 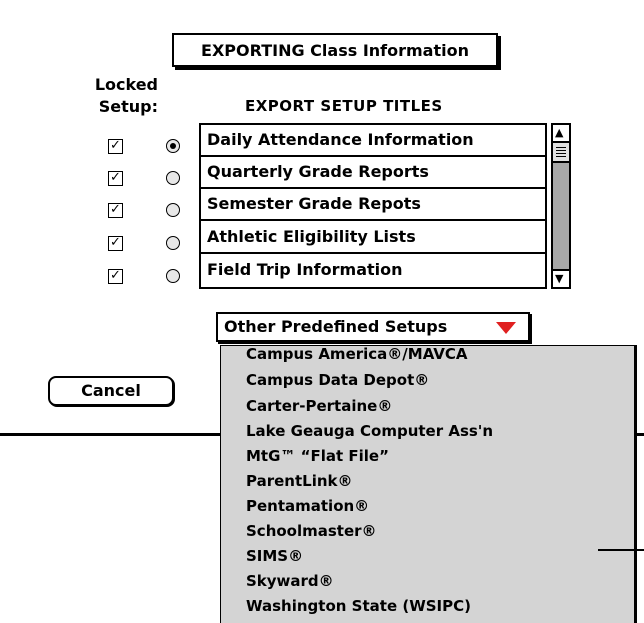 What do you see at coordinates (335, 50) in the screenshot?
I see `dialog-title: EXPORTING Class Information` at bounding box center [335, 50].